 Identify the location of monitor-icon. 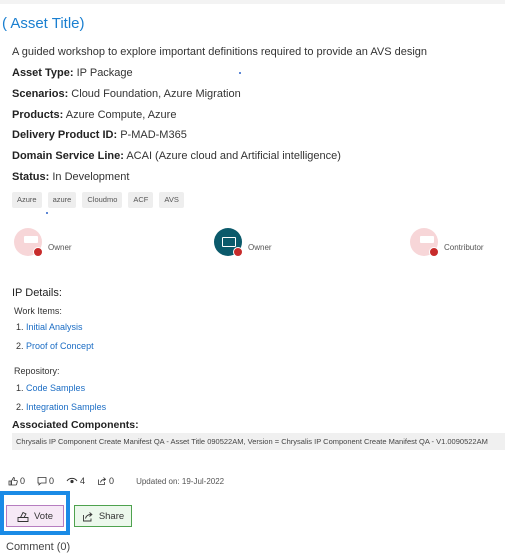
(229, 242).